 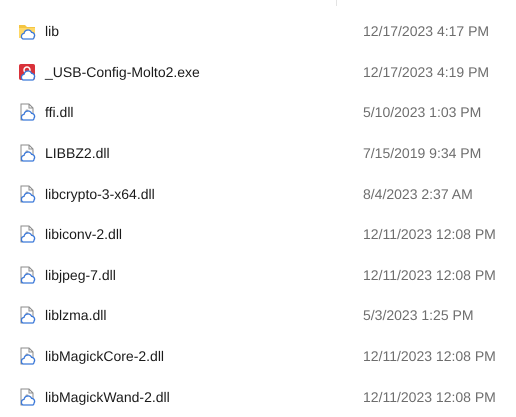 What do you see at coordinates (195, 31) in the screenshot?
I see `file-name: lib` at bounding box center [195, 31].